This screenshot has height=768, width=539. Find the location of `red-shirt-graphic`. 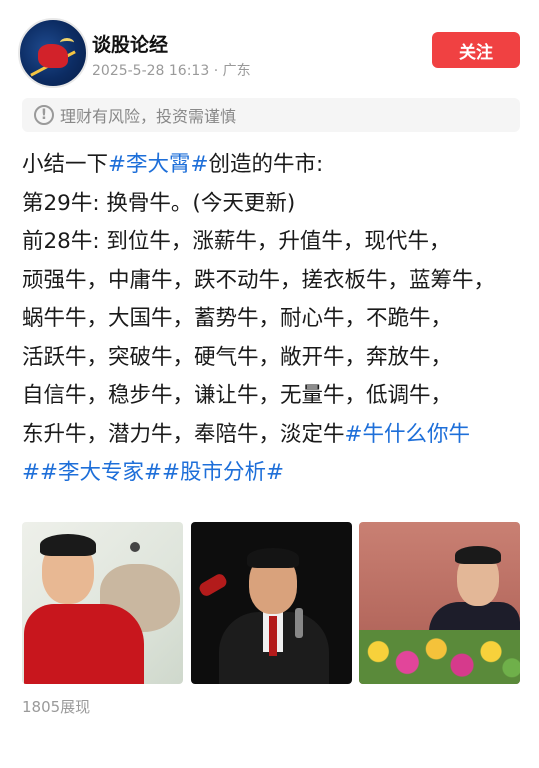

red-shirt-graphic is located at coordinates (84, 644).